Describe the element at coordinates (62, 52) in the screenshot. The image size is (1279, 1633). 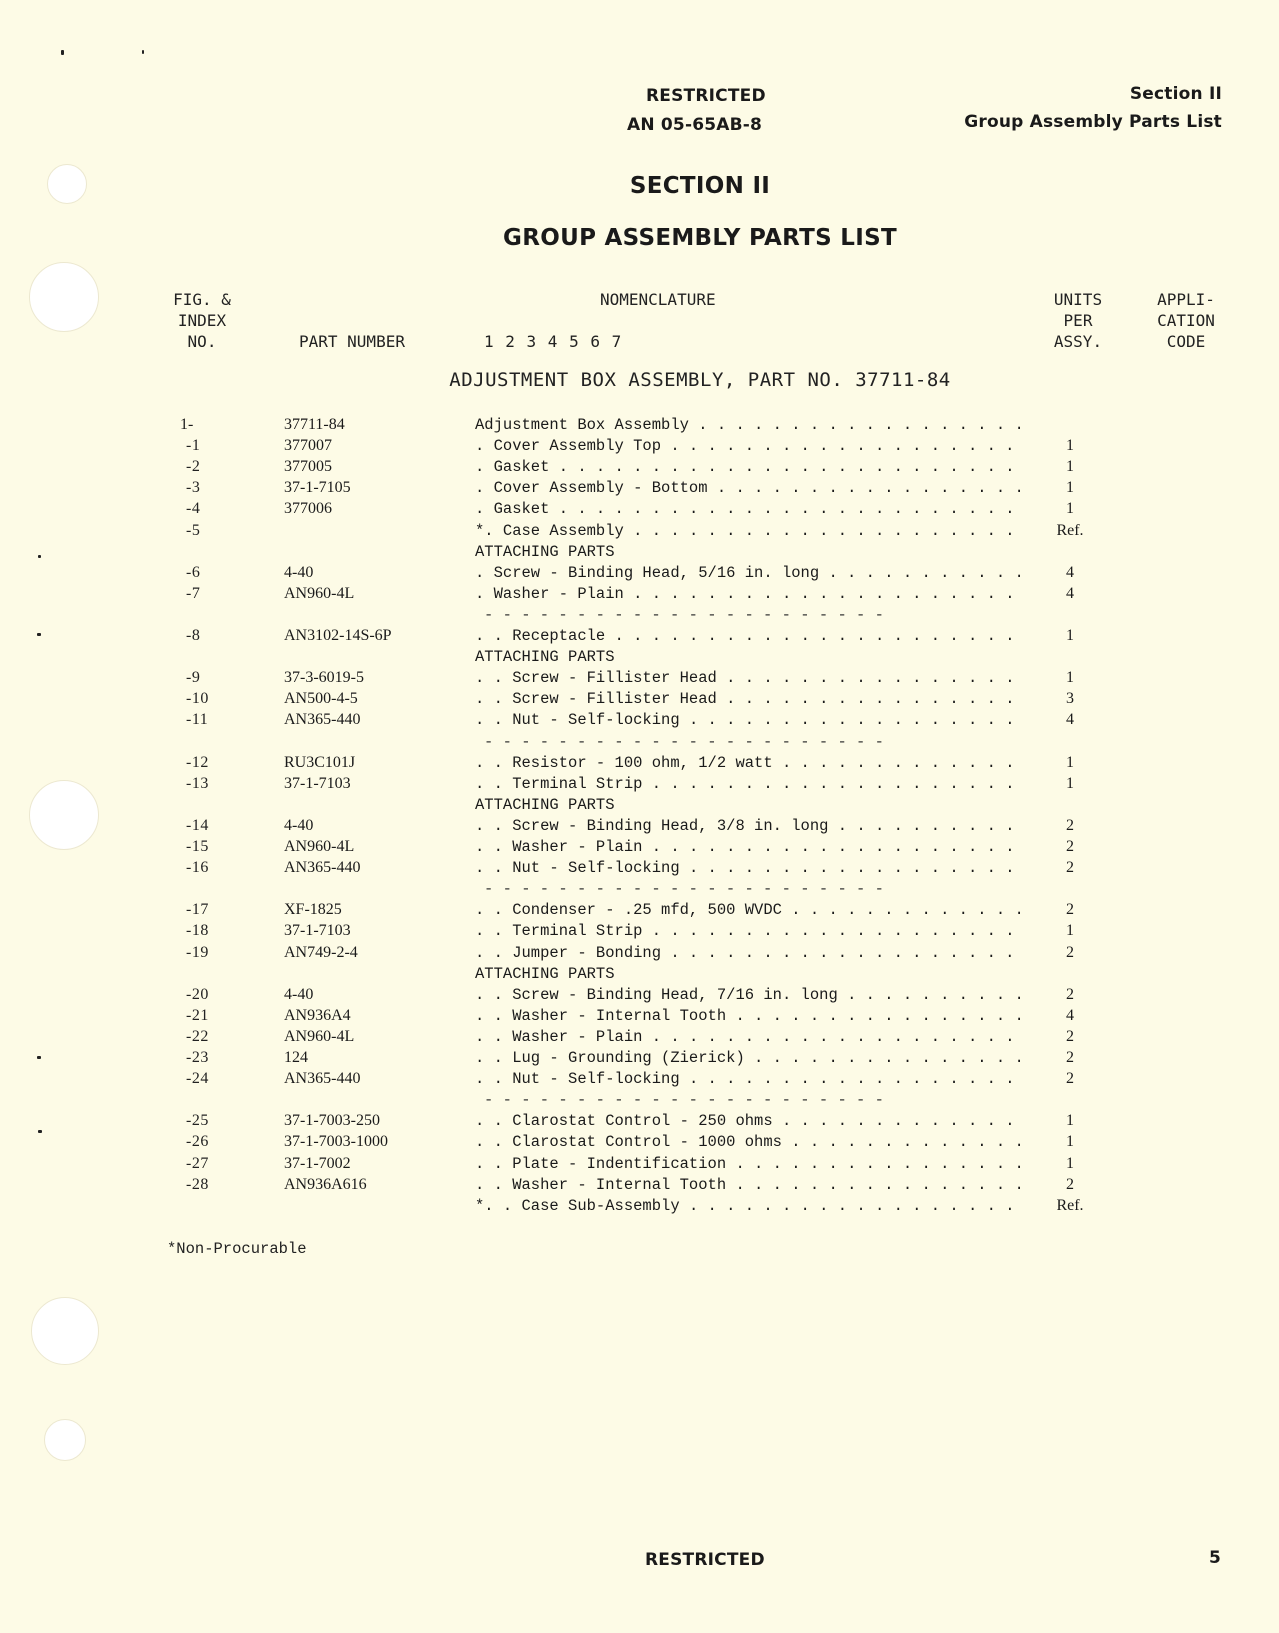
I see `scan-mark` at that location.